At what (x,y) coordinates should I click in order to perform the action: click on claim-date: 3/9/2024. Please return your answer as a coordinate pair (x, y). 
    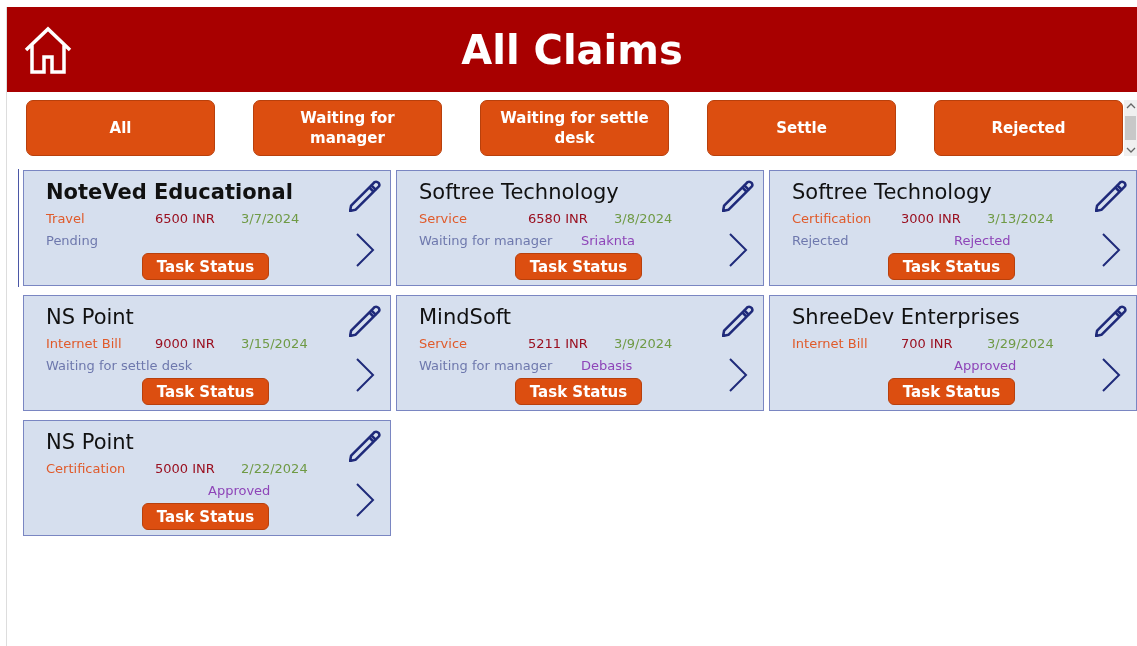
    Looking at the image, I should click on (643, 343).